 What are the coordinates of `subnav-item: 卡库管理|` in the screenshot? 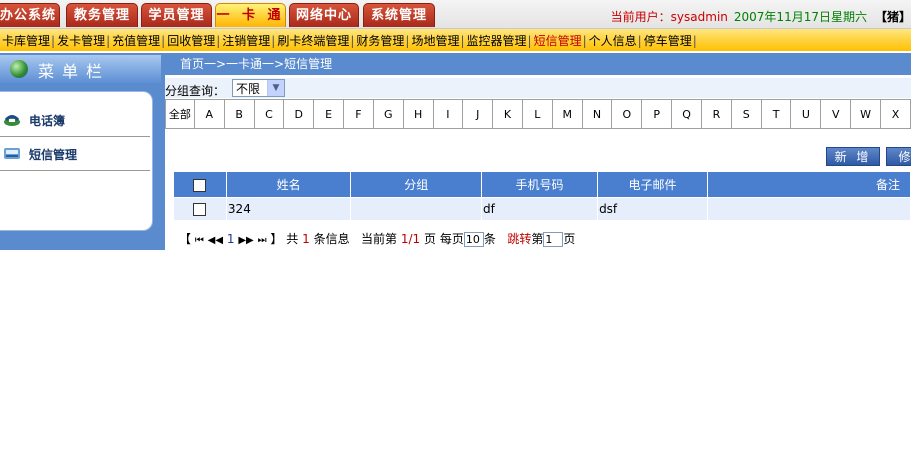 It's located at (29, 40).